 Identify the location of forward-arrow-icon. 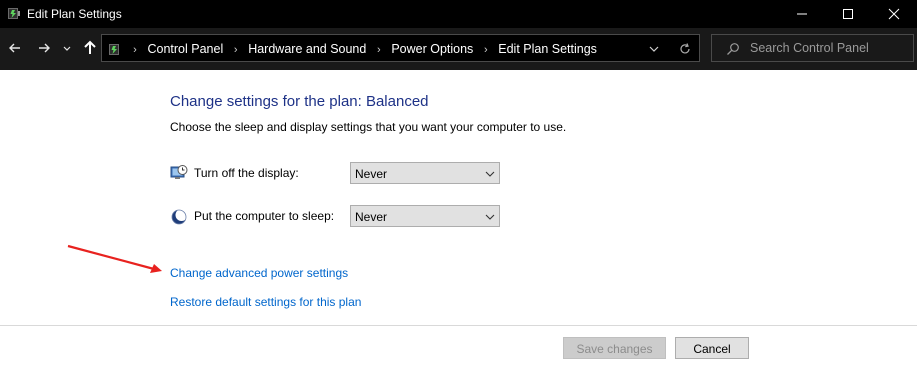
(44, 48).